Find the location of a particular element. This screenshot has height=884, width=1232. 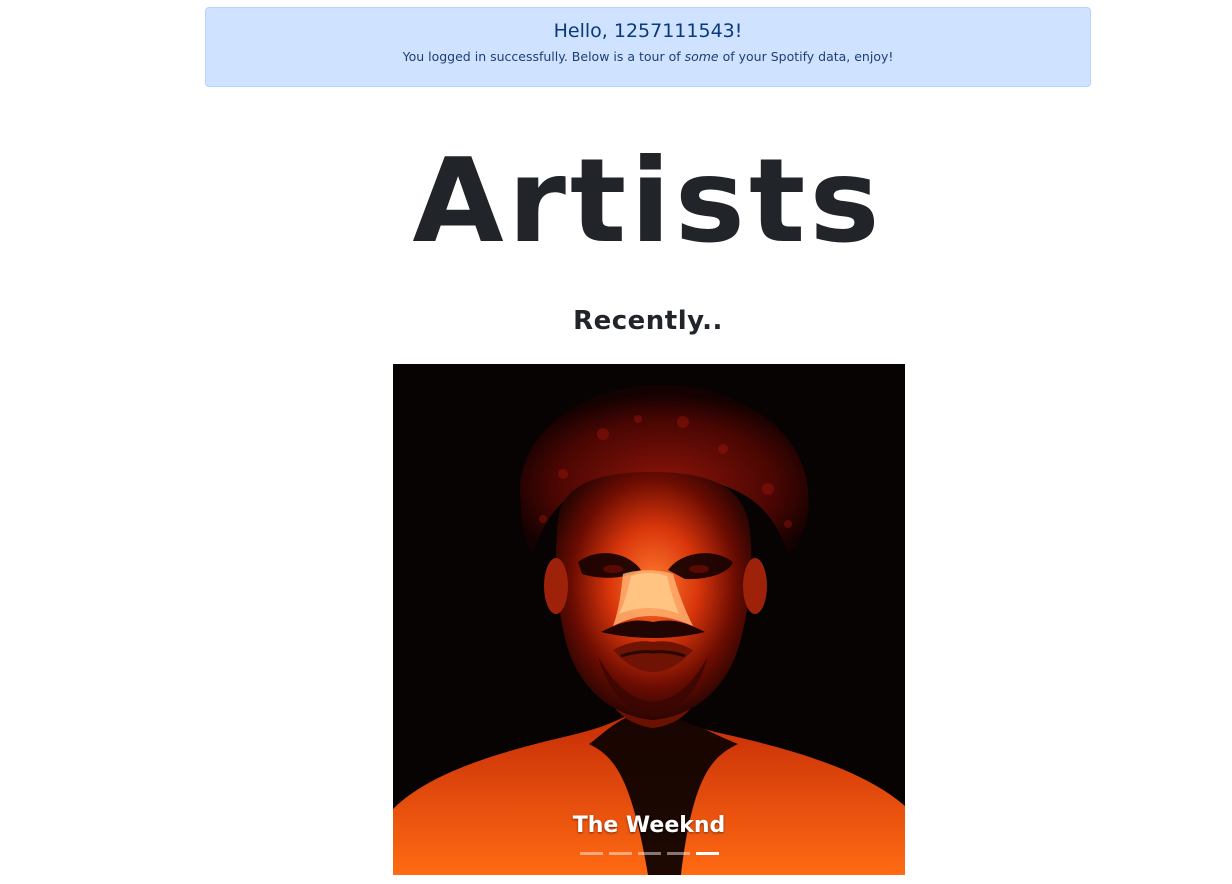

carousel-indicators is located at coordinates (649, 853).